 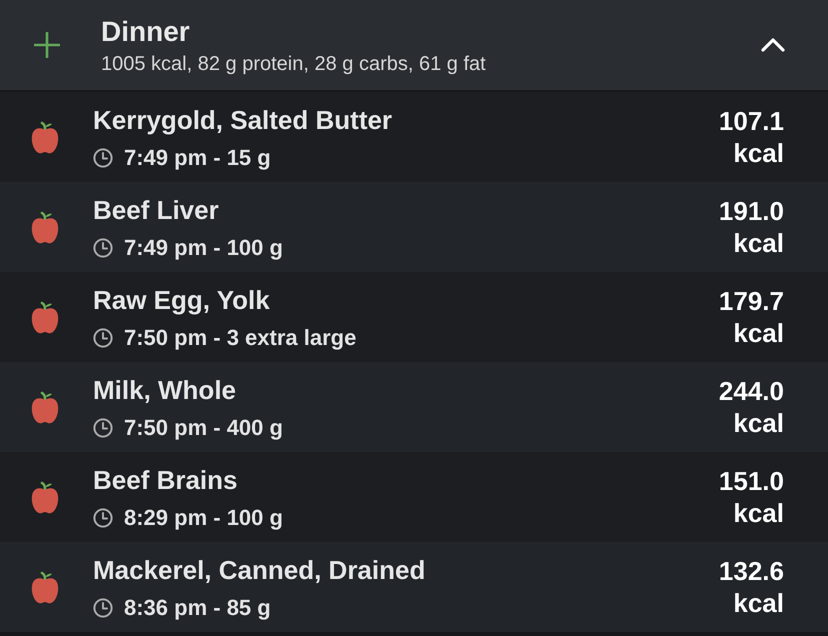 What do you see at coordinates (751, 571) in the screenshot?
I see `energy-value: 132.6` at bounding box center [751, 571].